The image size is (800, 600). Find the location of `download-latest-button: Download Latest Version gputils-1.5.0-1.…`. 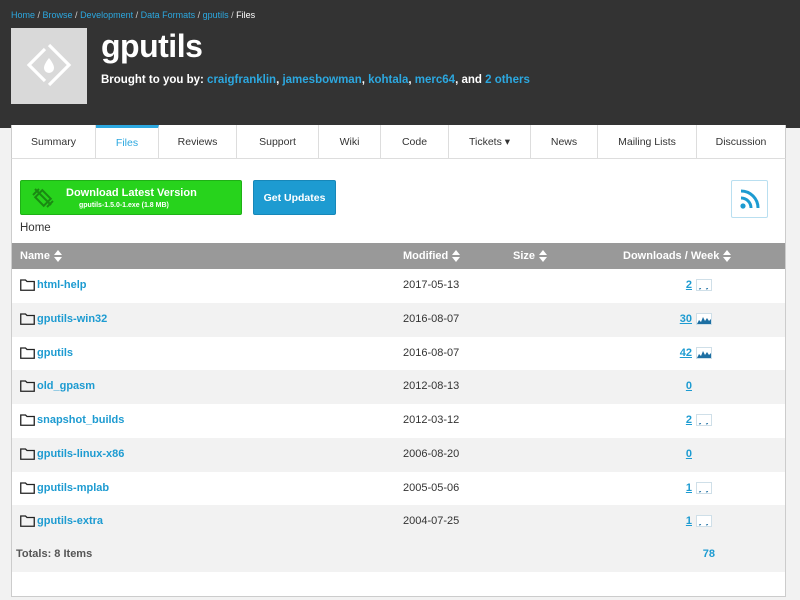

download-latest-button: Download Latest Version gputils-1.5.0-1.… is located at coordinates (131, 197).